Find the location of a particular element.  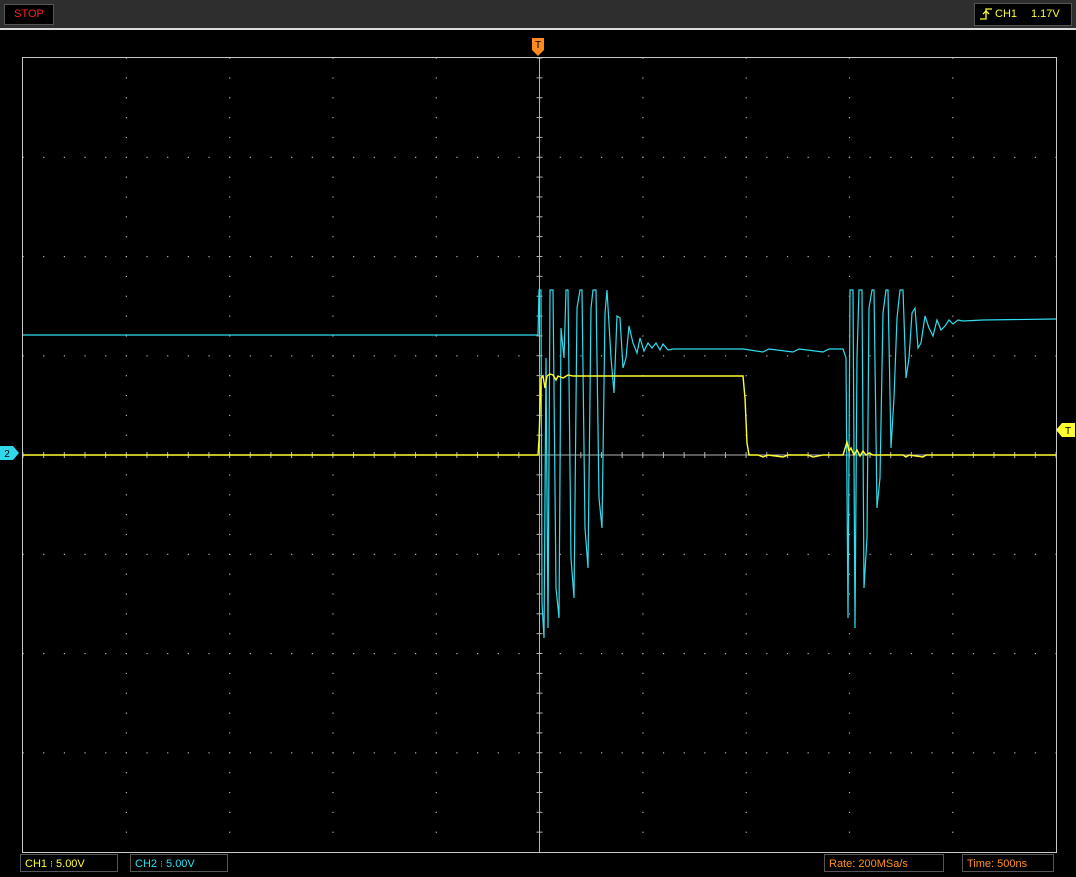

ch1-scale-box: CH1 ⁝ 5.00V is located at coordinates (69, 863).